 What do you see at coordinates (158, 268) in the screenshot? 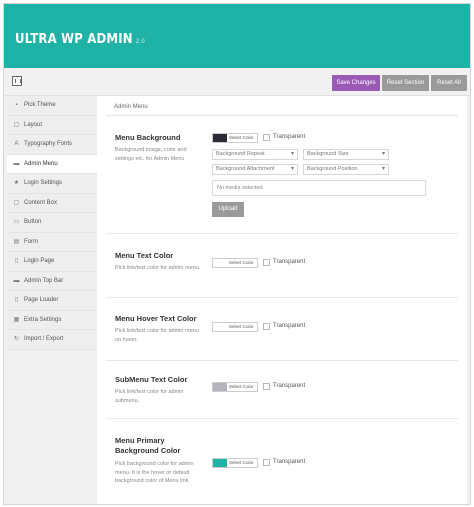
I see `menu-text-color-desc: Pick link/text color for admin menu.` at bounding box center [158, 268].